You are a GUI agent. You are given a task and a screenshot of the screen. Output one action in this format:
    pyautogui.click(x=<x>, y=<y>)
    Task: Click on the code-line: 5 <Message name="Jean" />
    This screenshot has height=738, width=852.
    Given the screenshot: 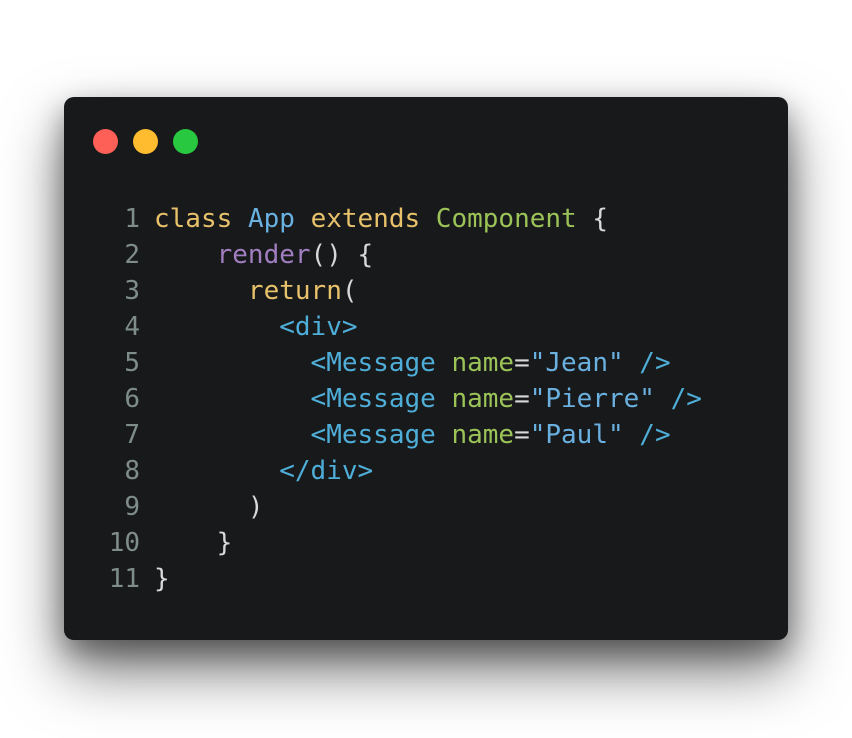 What is the action you would take?
    pyautogui.click(x=426, y=363)
    